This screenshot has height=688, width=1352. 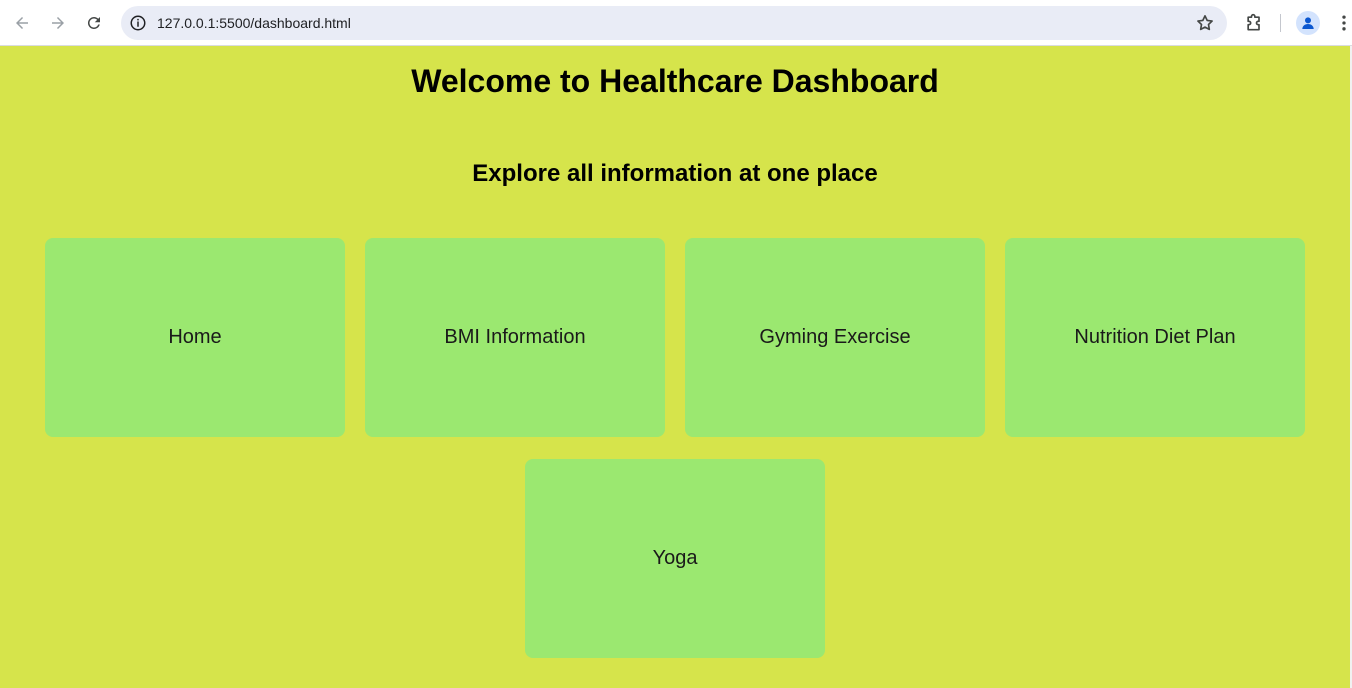 What do you see at coordinates (1205, 23) in the screenshot?
I see `star-icon` at bounding box center [1205, 23].